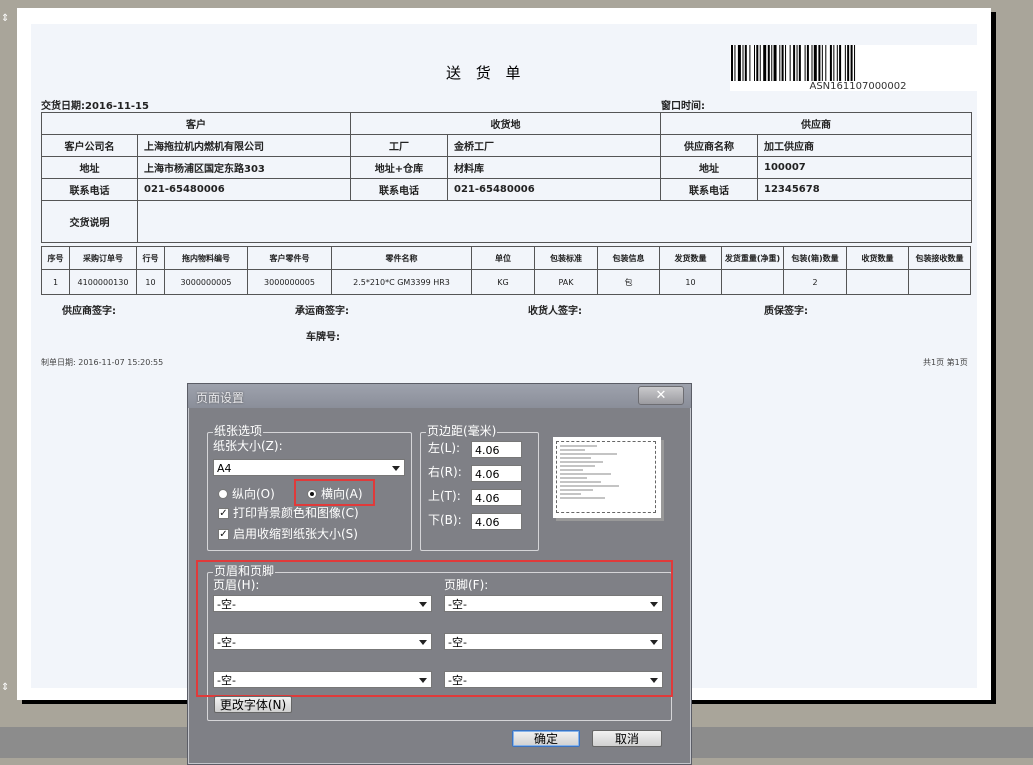  I want to click on margin-left-input: 4.06, so click(496, 449).